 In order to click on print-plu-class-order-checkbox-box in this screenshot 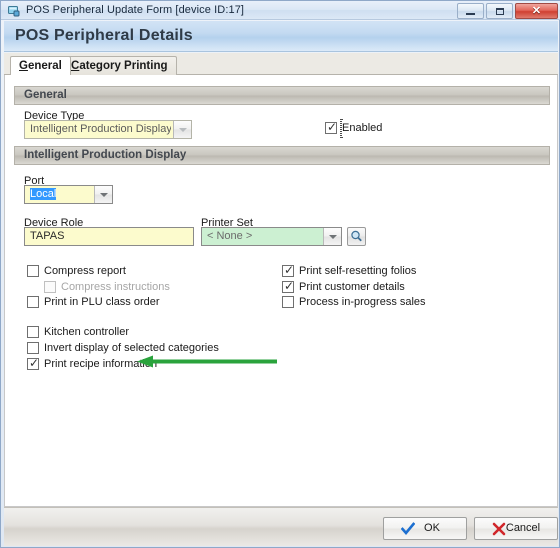, I will do `click(33, 302)`.